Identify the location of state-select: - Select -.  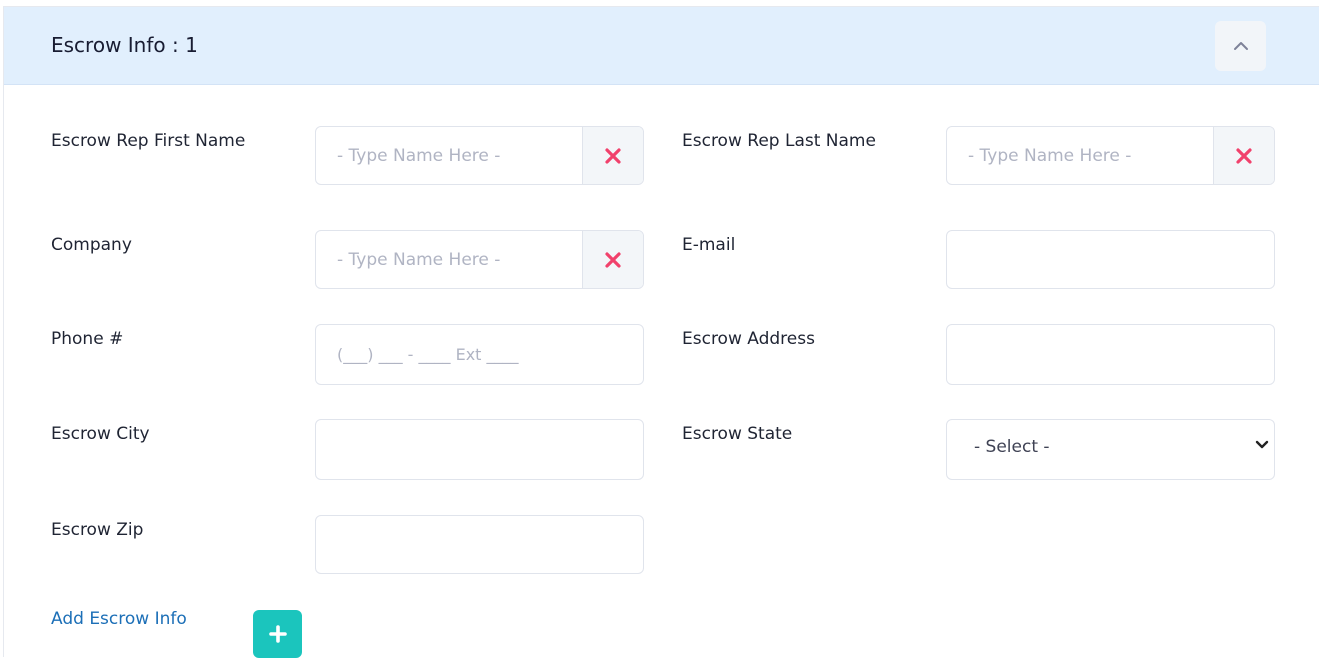
(1110, 449).